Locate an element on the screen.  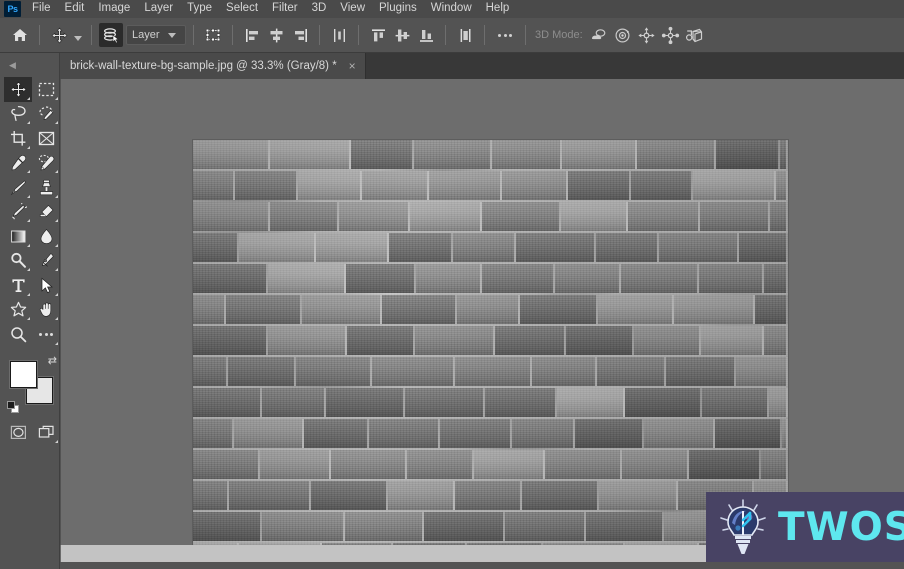
swap-colors-icon: ⇄ is located at coordinates (52, 361).